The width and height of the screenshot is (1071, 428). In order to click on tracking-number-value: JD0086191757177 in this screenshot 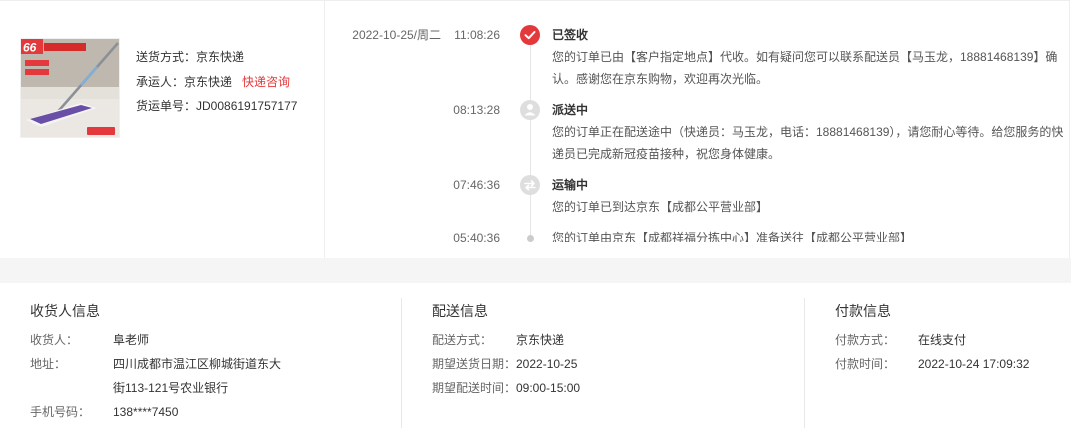, I will do `click(247, 106)`.